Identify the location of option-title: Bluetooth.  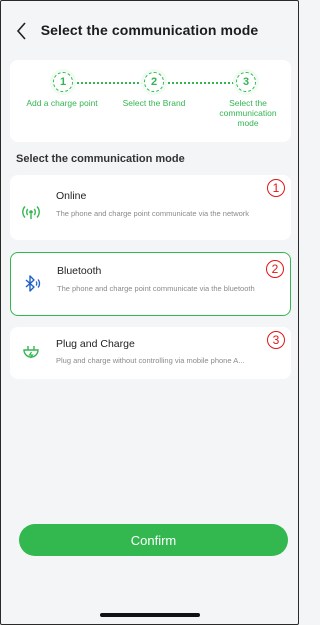
(79, 271).